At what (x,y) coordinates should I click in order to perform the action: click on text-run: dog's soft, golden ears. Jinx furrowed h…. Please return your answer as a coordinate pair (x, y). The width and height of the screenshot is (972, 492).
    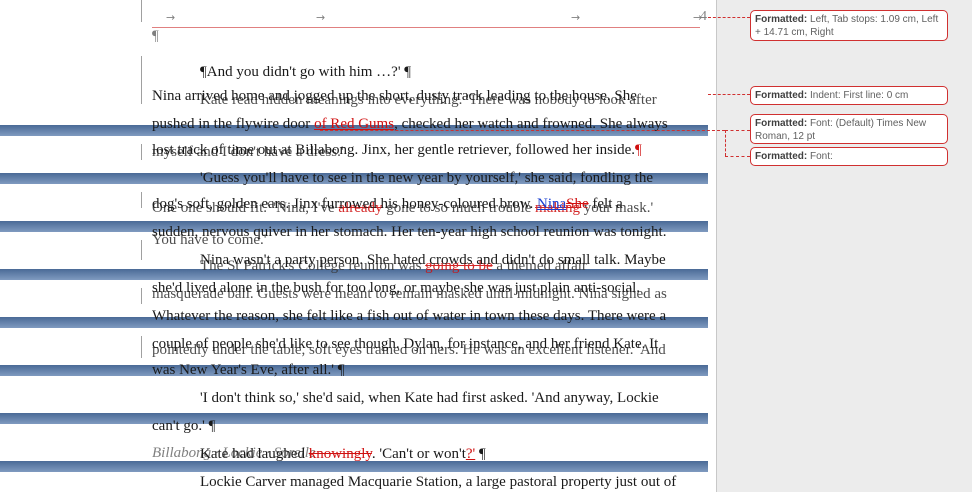
    Looking at the image, I should click on (343, 204).